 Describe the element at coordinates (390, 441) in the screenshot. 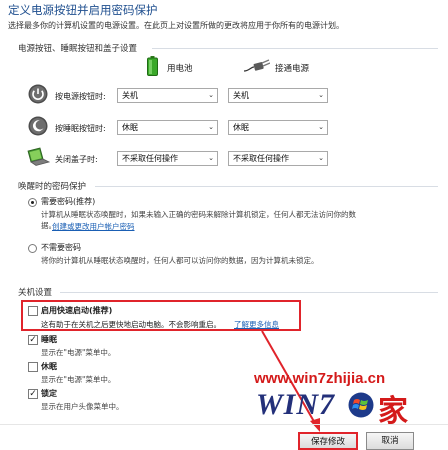

I see `cancel-button: 取消` at that location.